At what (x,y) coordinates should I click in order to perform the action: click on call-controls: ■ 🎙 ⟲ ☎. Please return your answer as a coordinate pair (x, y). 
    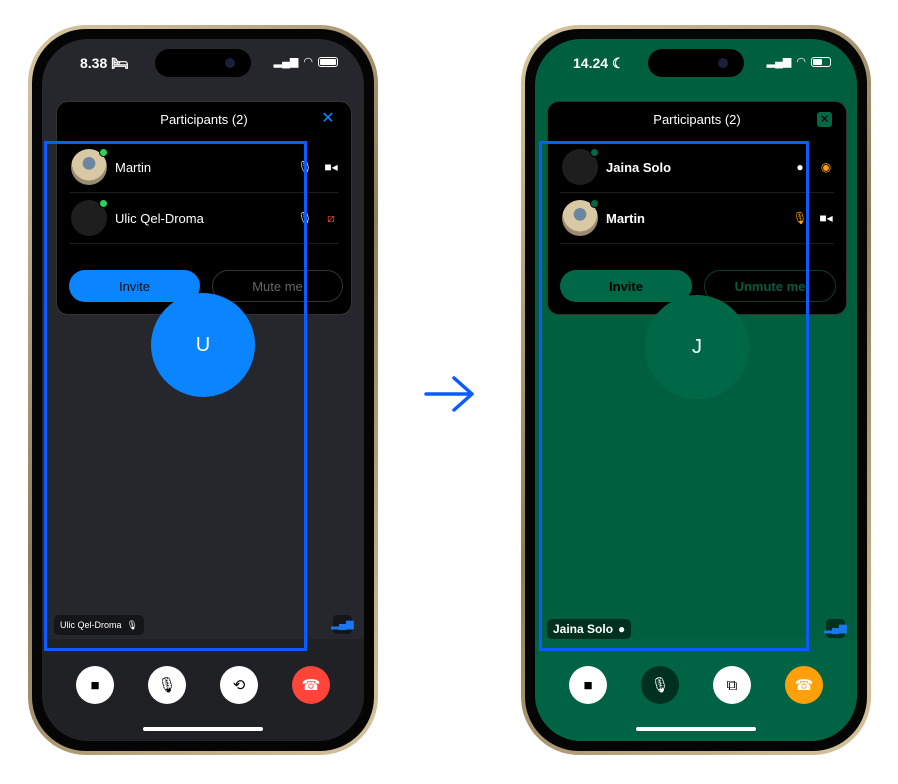
    Looking at the image, I should click on (203, 690).